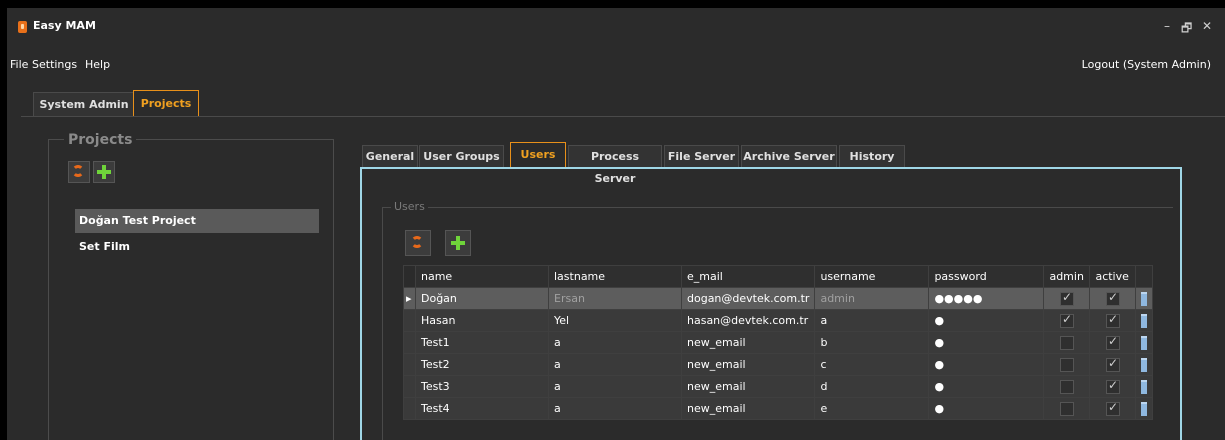  I want to click on tab-file-server: File Server, so click(701, 156).